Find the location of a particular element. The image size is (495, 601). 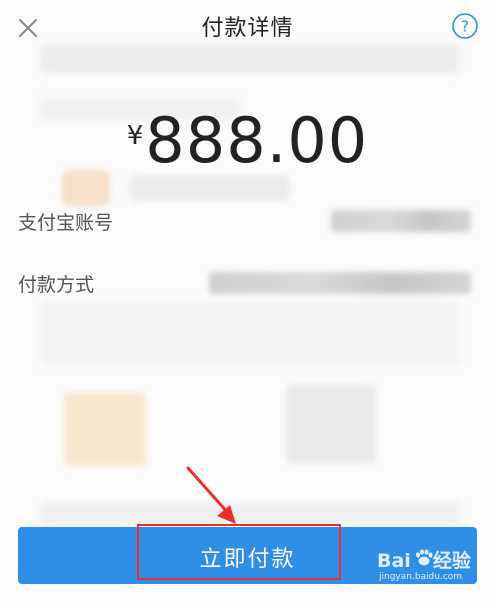

page-title: 付款详情 is located at coordinates (247, 28).